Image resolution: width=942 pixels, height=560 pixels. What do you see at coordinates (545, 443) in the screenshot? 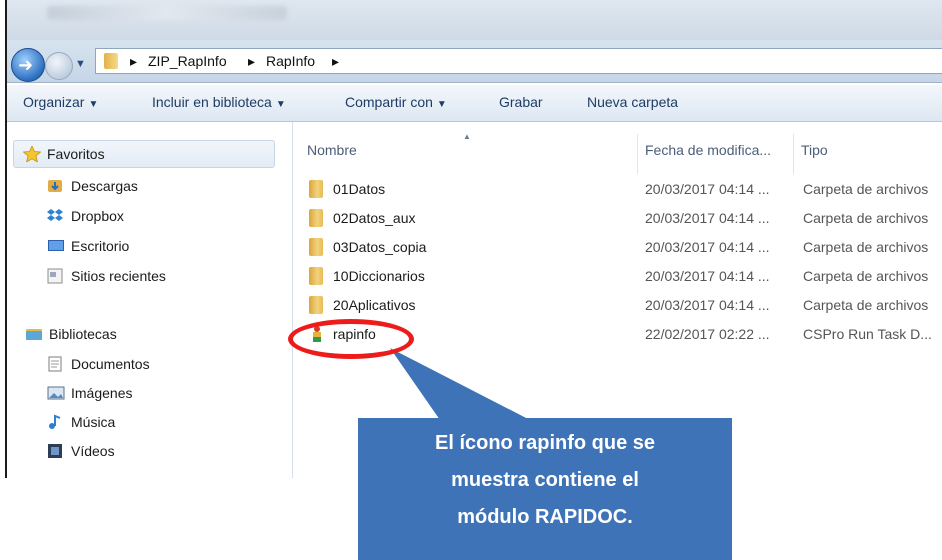
I see `callout-line: El ícono rapinfo que se` at bounding box center [545, 443].